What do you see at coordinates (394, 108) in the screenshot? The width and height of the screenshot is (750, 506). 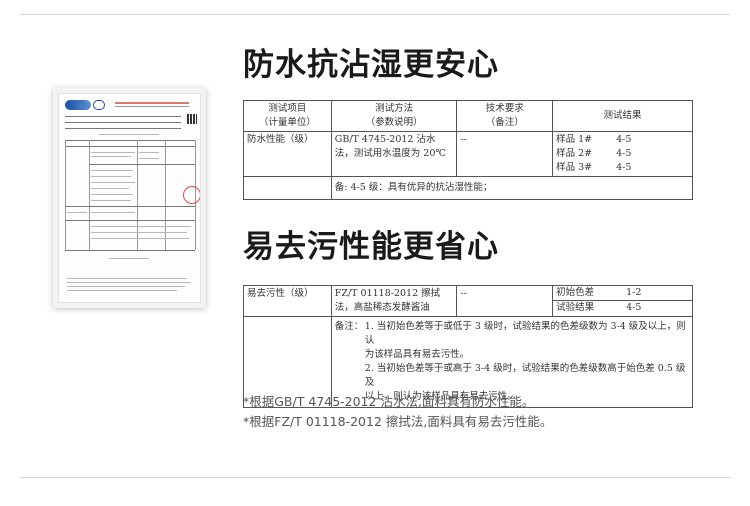 I see `header-test-method-label: 测试方法` at bounding box center [394, 108].